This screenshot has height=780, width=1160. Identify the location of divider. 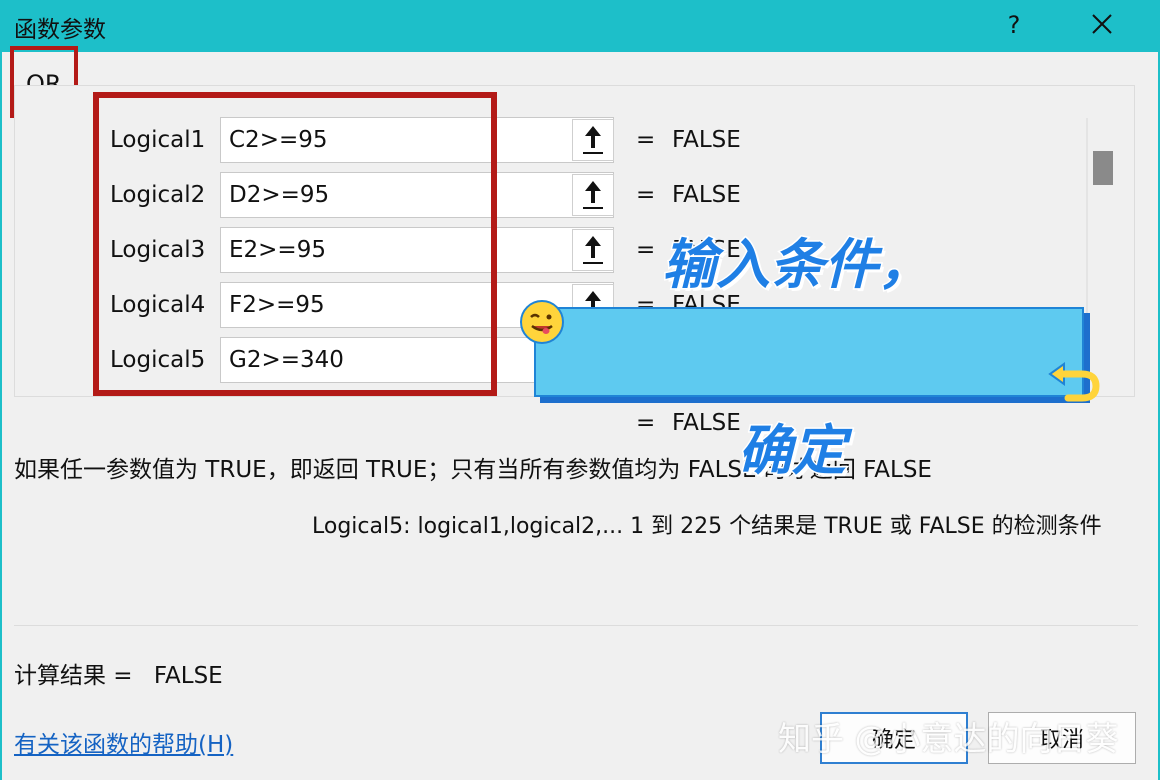
(576, 625).